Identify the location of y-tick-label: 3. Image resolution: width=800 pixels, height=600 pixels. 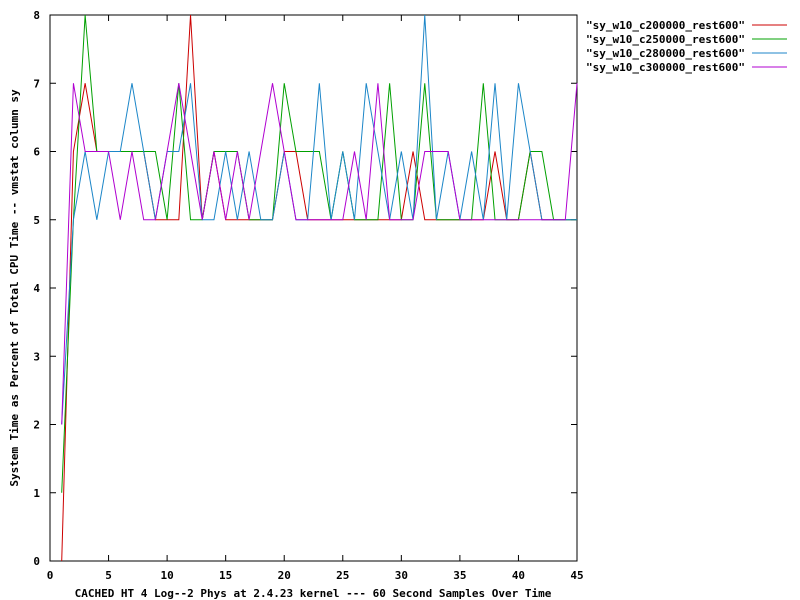
(36, 356).